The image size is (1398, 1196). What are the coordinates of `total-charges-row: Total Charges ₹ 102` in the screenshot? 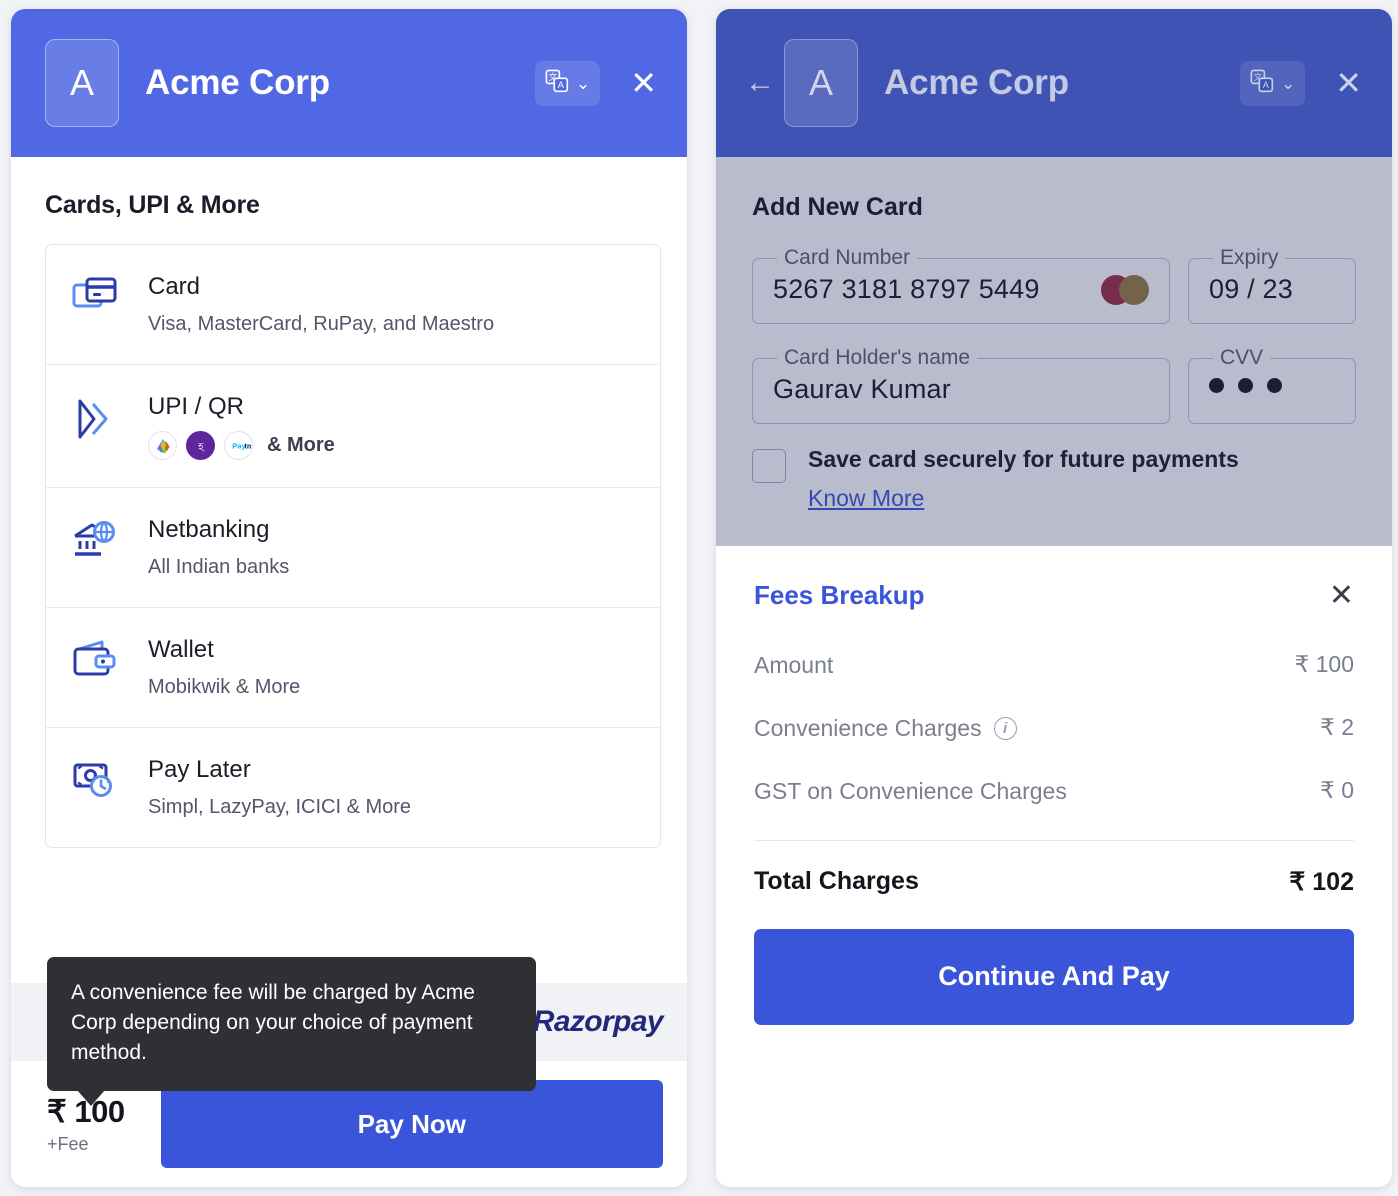 It's located at (1054, 882).